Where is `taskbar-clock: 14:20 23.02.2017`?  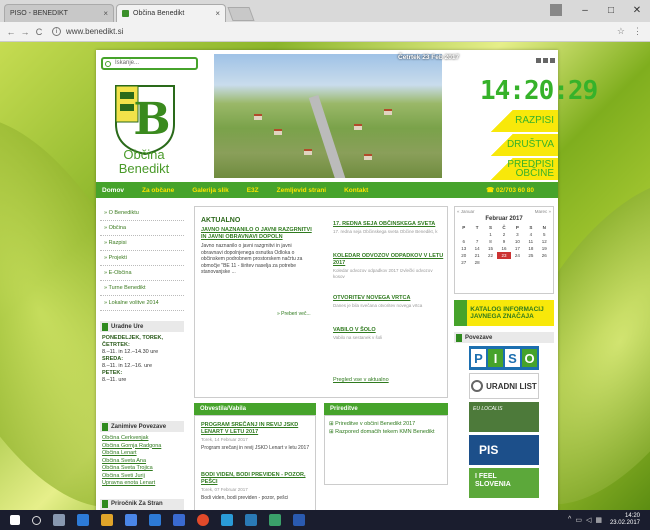 taskbar-clock: 14:20 23.02.2017 is located at coordinates (630, 520).